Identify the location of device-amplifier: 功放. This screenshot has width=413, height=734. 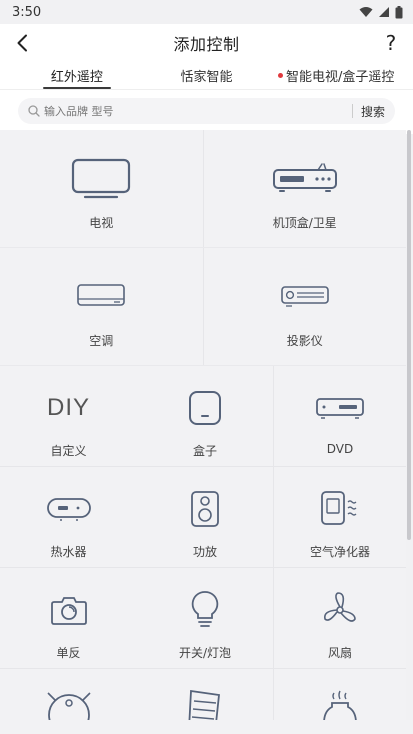
(205, 517).